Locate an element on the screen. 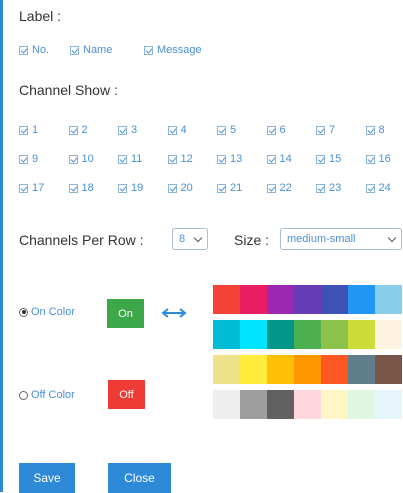 This screenshot has width=403, height=493. channel-checkbox: 16 is located at coordinates (378, 159).